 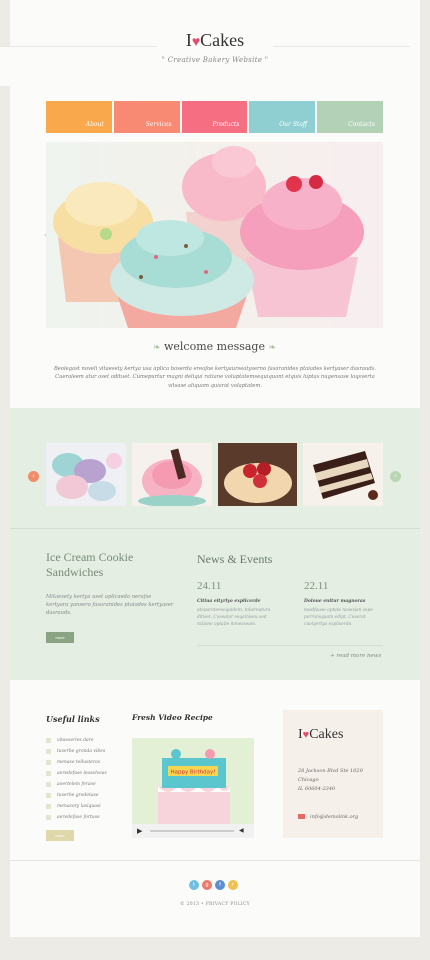 What do you see at coordinates (207, 885) in the screenshot?
I see `google-plus-icon: g` at bounding box center [207, 885].